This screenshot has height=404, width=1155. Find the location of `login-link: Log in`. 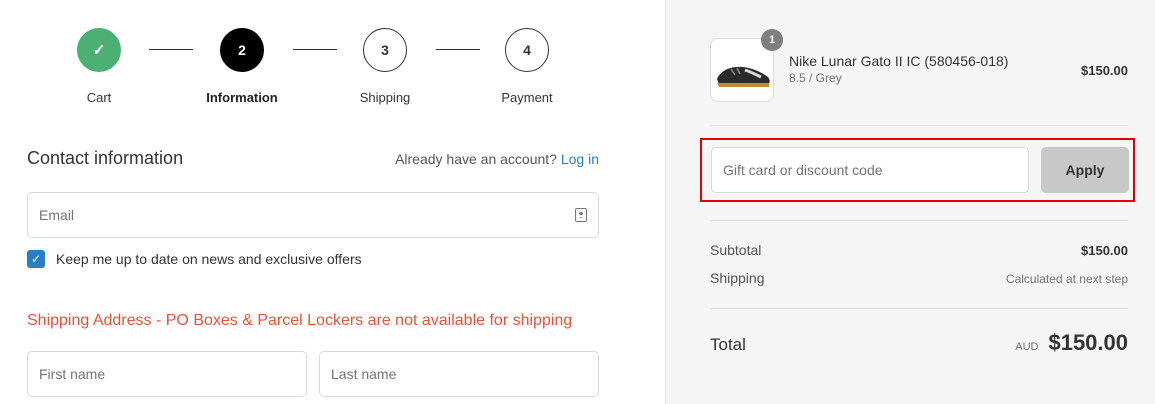

login-link: Log in is located at coordinates (580, 159).